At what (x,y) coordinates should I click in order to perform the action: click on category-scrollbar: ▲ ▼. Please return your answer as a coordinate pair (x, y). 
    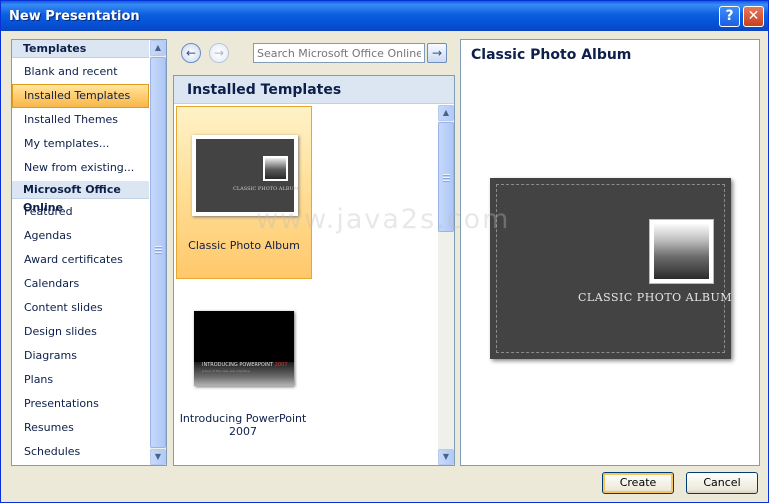
    Looking at the image, I should click on (158, 252).